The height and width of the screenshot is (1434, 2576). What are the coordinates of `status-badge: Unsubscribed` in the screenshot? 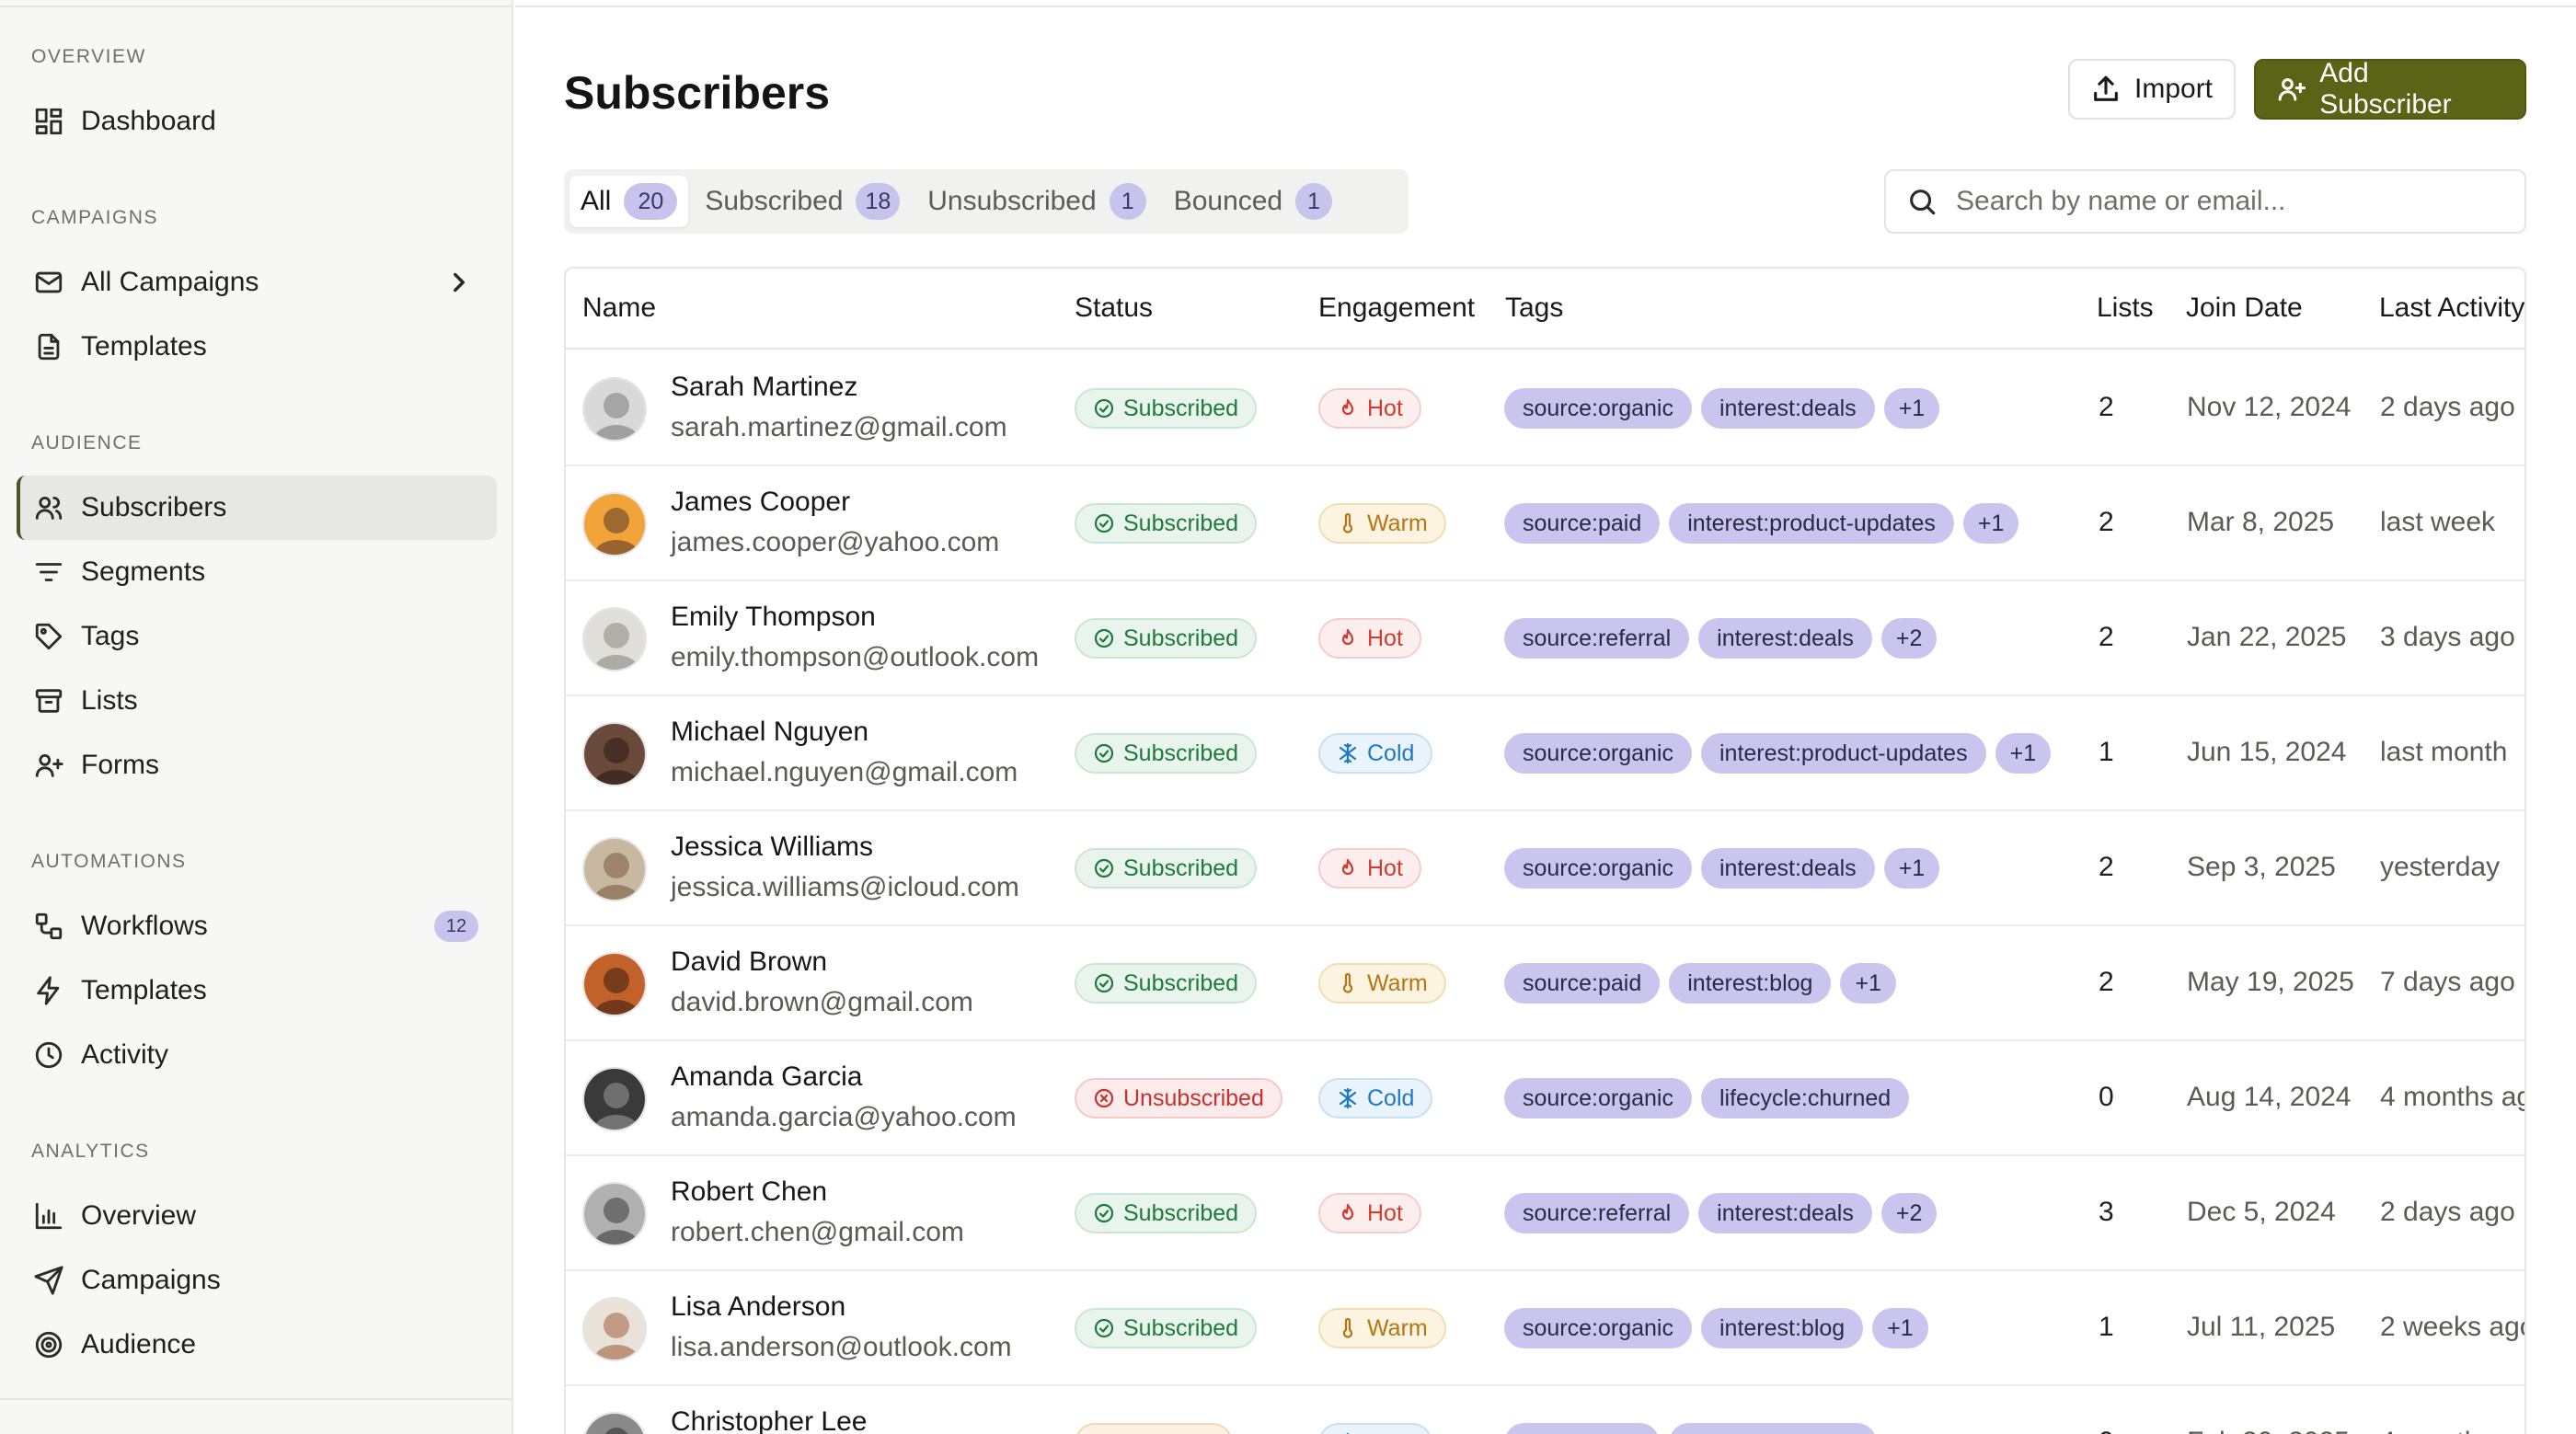 It's located at (1178, 1098).